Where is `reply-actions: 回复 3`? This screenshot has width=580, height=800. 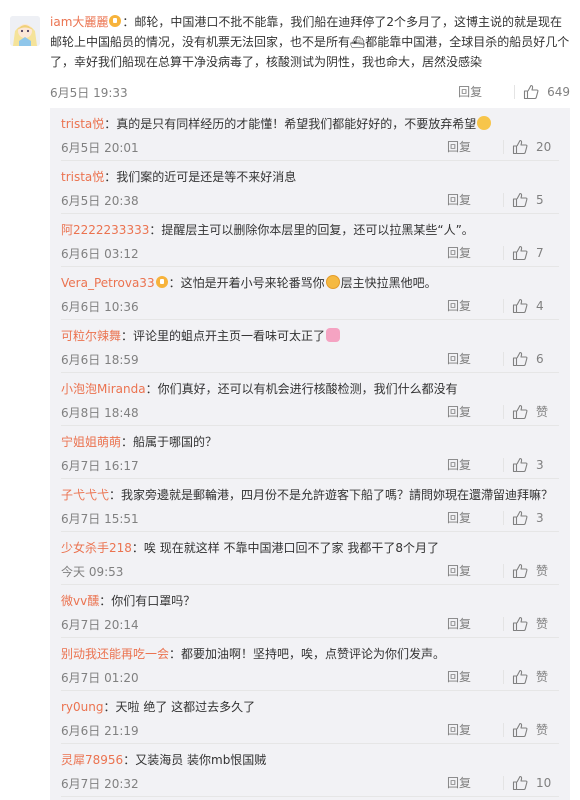
reply-actions: 回复 3 is located at coordinates (502, 517).